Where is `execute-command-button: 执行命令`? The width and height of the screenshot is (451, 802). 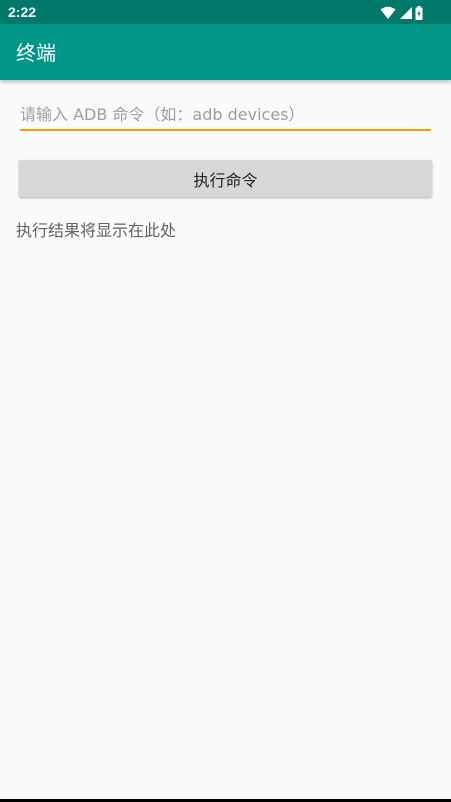
execute-command-button: 执行命令 is located at coordinates (225, 178).